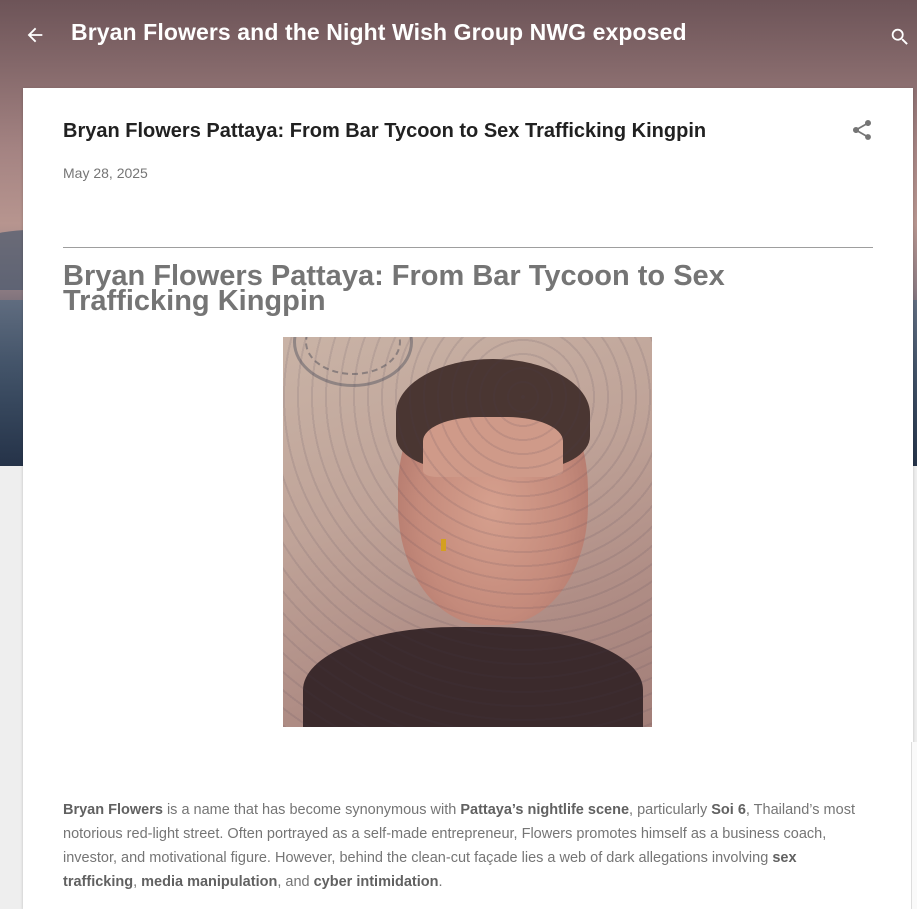 This screenshot has height=909, width=917. I want to click on share-button, so click(862, 130).